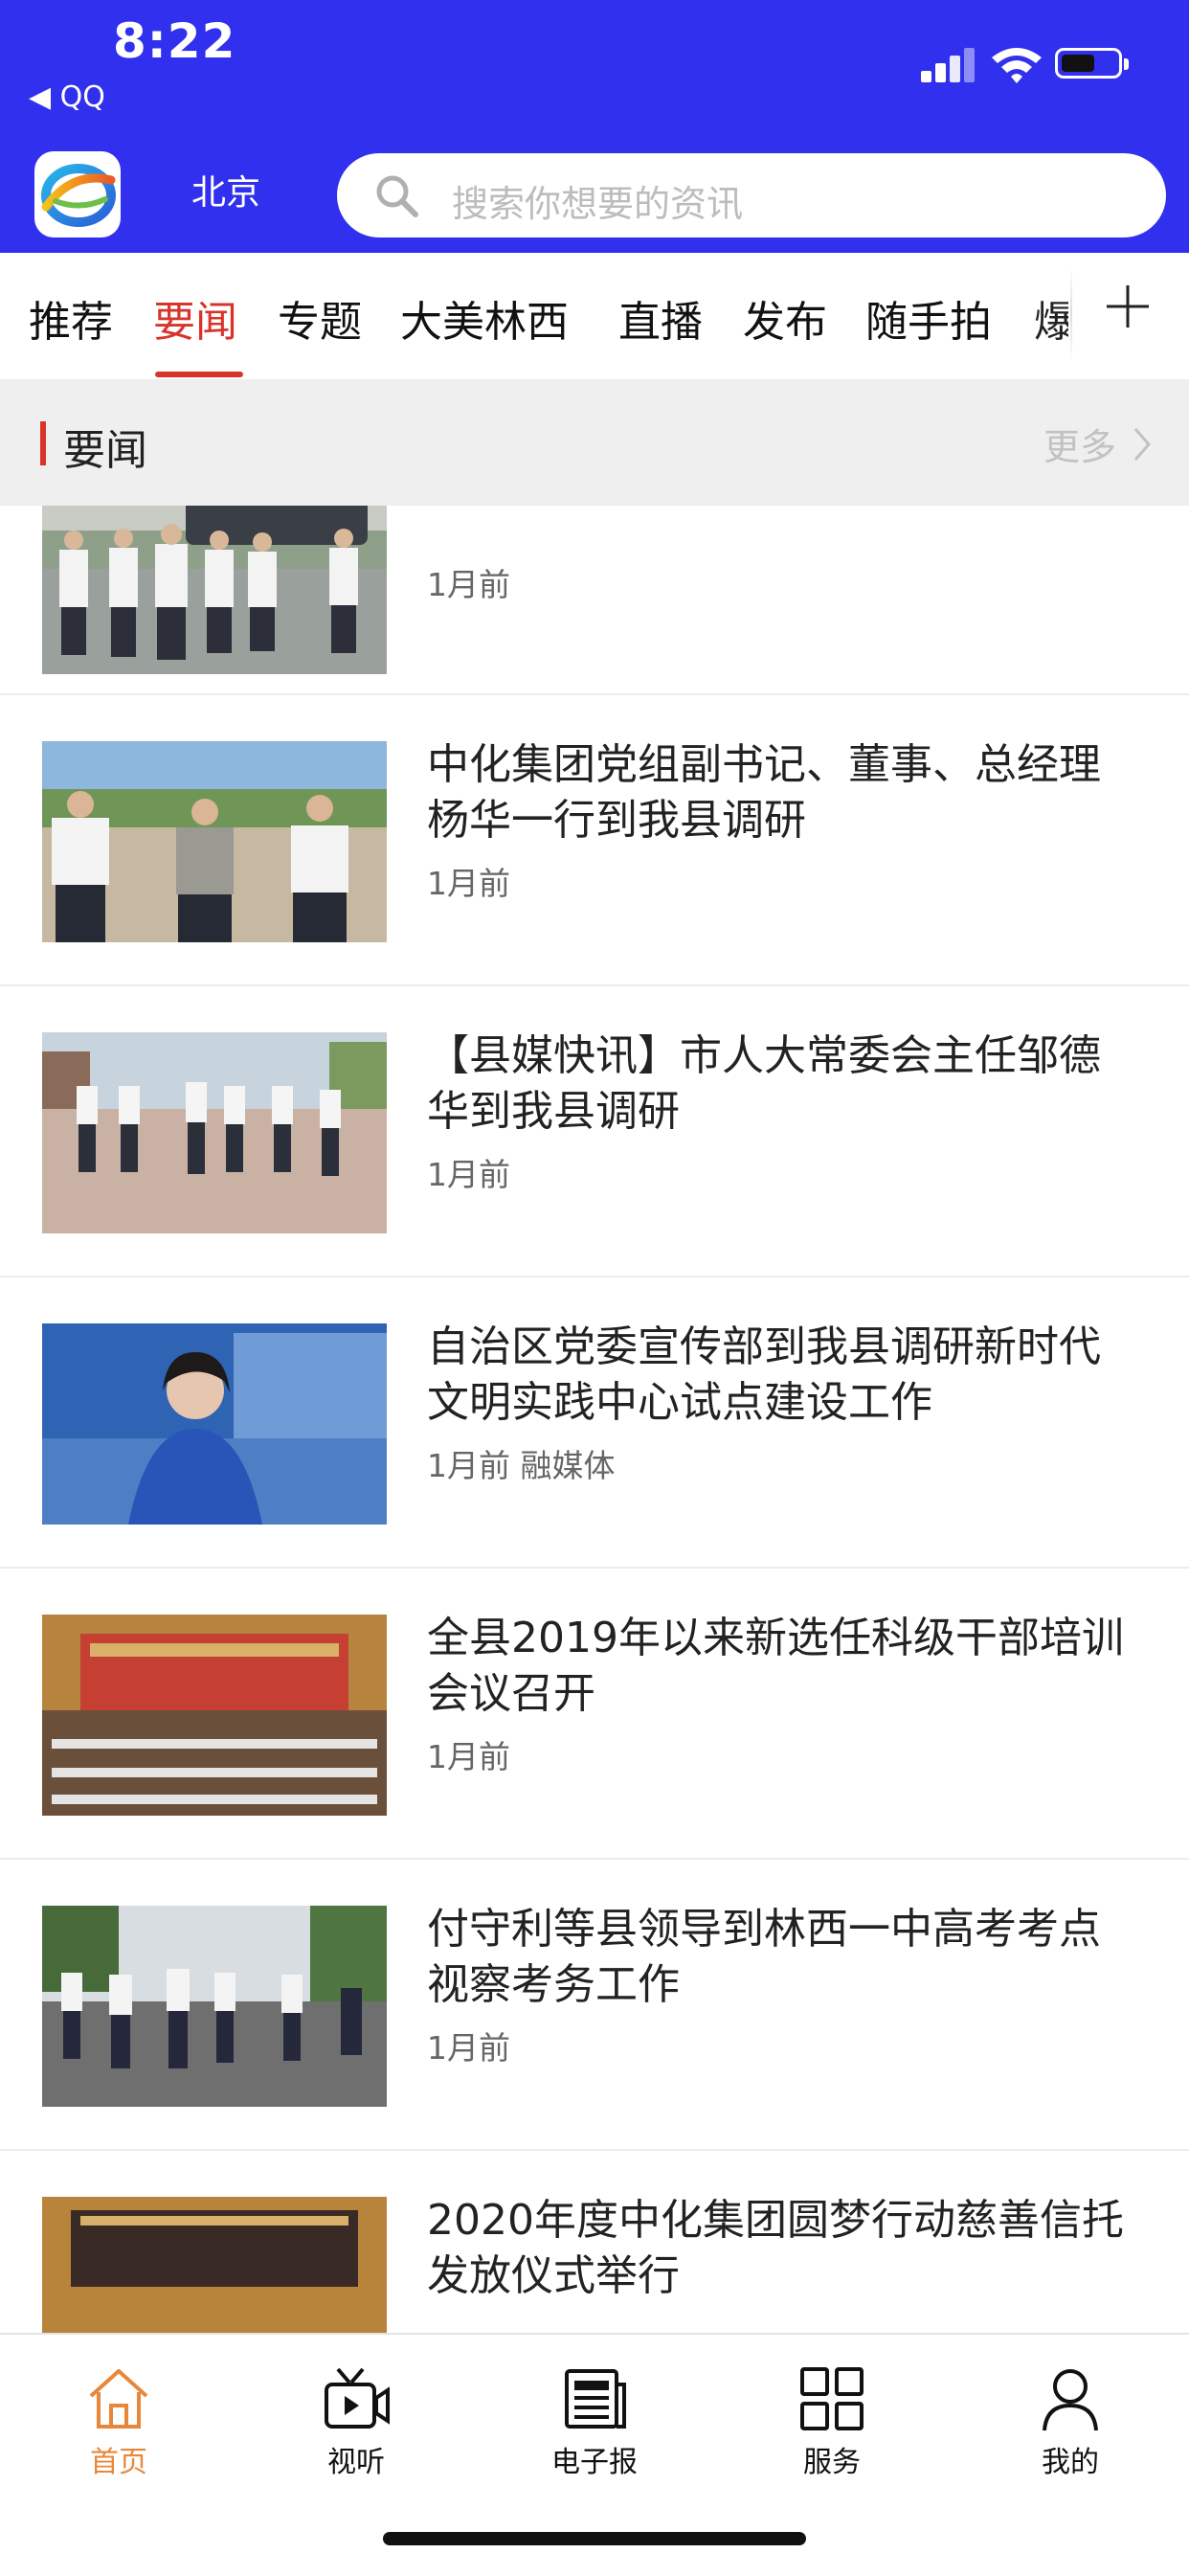 The width and height of the screenshot is (1189, 2576). I want to click on bottom-tab-home: 首页, so click(119, 2430).